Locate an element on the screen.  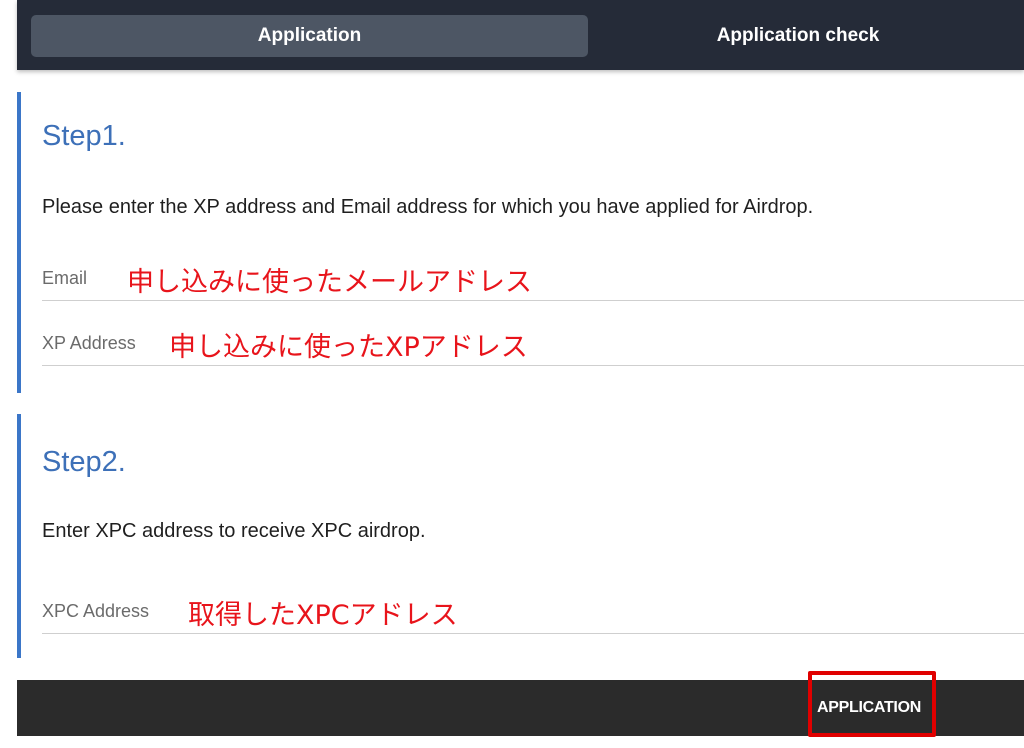
step2-title: Step2. is located at coordinates (84, 462).